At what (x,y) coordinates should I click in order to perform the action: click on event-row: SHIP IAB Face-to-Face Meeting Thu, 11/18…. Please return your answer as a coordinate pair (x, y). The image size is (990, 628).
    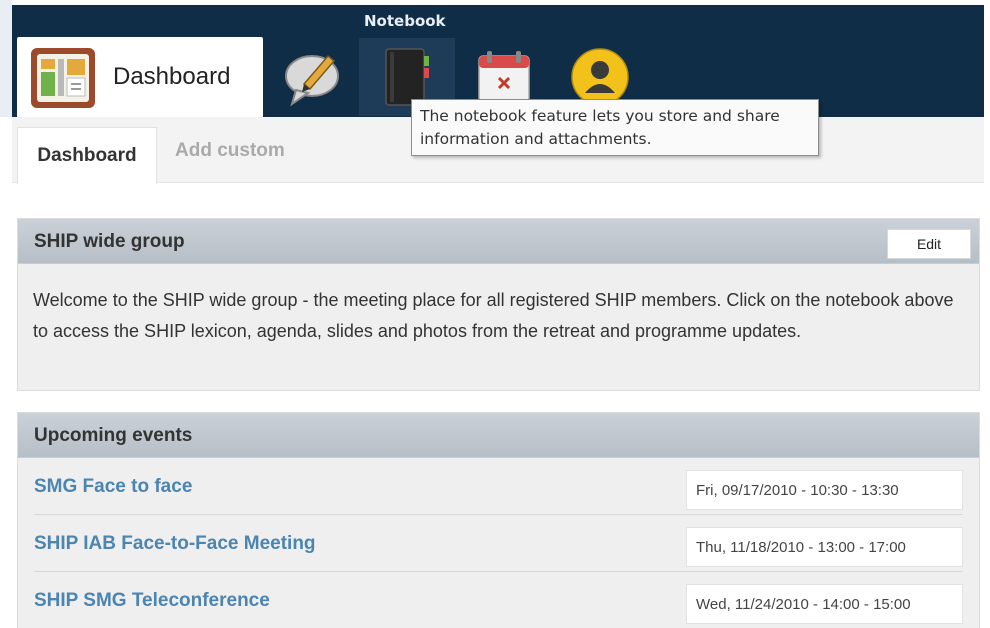
    Looking at the image, I should click on (498, 543).